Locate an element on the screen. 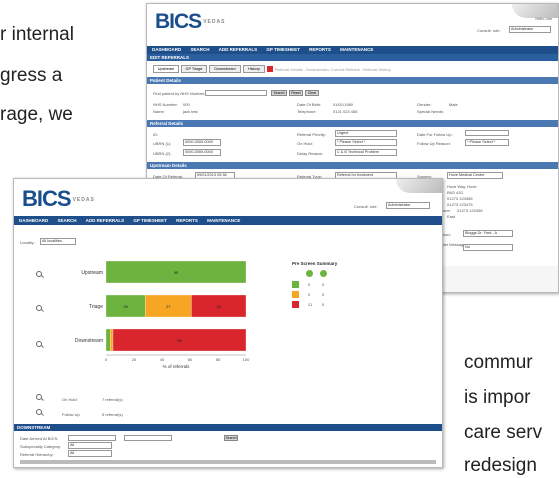  on-hold-select: * Please Select * is located at coordinates (366, 142).